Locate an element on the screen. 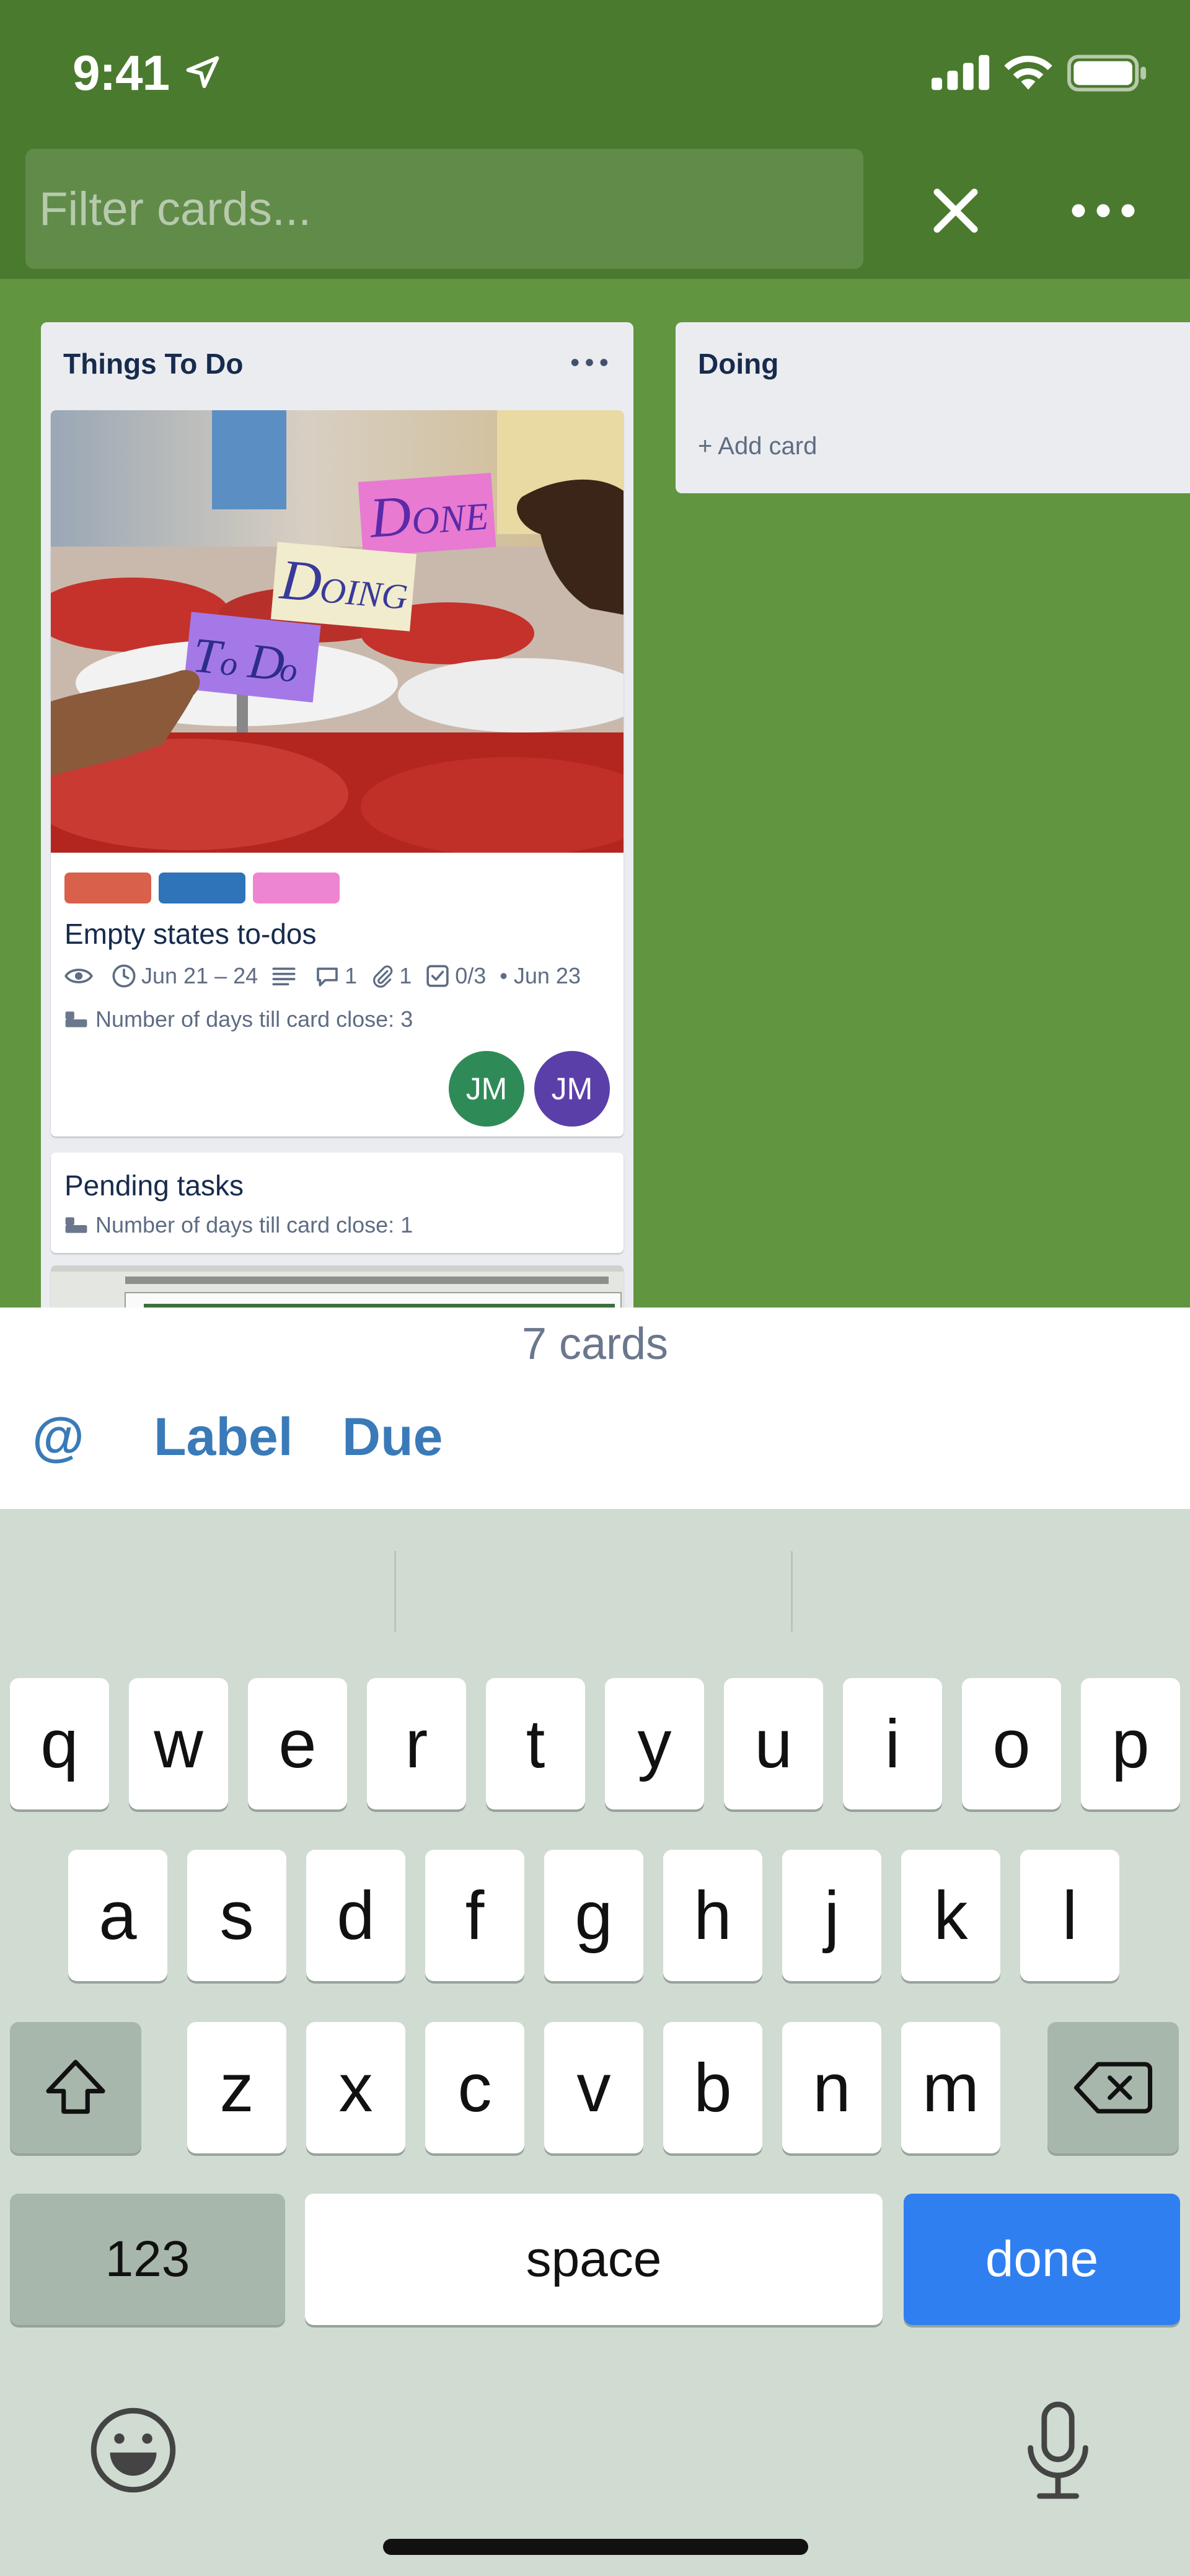 This screenshot has height=2576, width=1190. comment-icon is located at coordinates (327, 977).